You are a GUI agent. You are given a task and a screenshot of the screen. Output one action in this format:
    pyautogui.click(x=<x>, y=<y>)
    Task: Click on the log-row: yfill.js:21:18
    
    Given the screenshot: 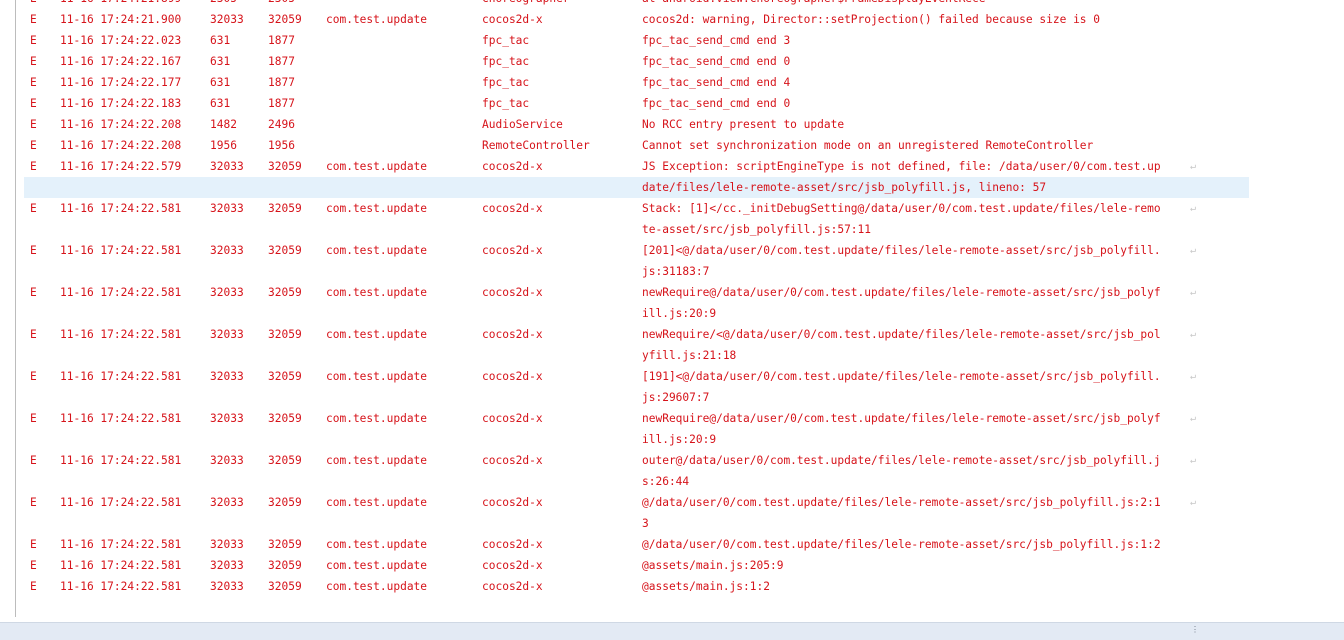 What is the action you would take?
    pyautogui.click(x=636, y=355)
    